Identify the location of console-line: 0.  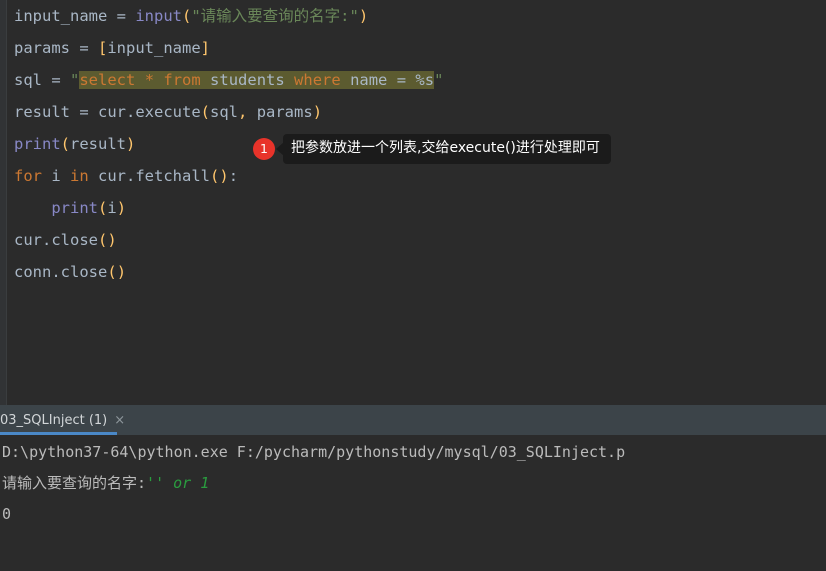
(414, 514).